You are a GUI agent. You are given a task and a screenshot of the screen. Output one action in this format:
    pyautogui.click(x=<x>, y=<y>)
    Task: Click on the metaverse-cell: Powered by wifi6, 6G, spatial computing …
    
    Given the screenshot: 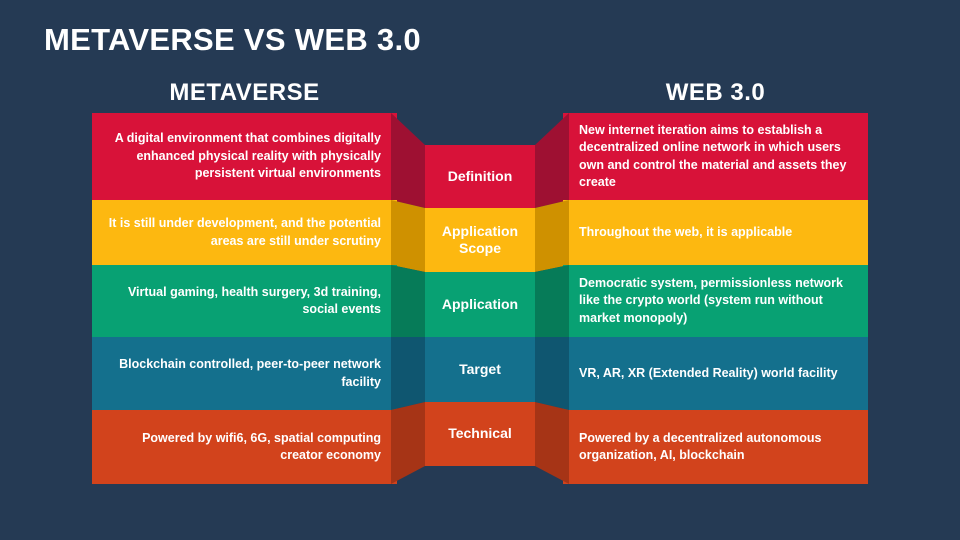 What is the action you would take?
    pyautogui.click(x=244, y=447)
    